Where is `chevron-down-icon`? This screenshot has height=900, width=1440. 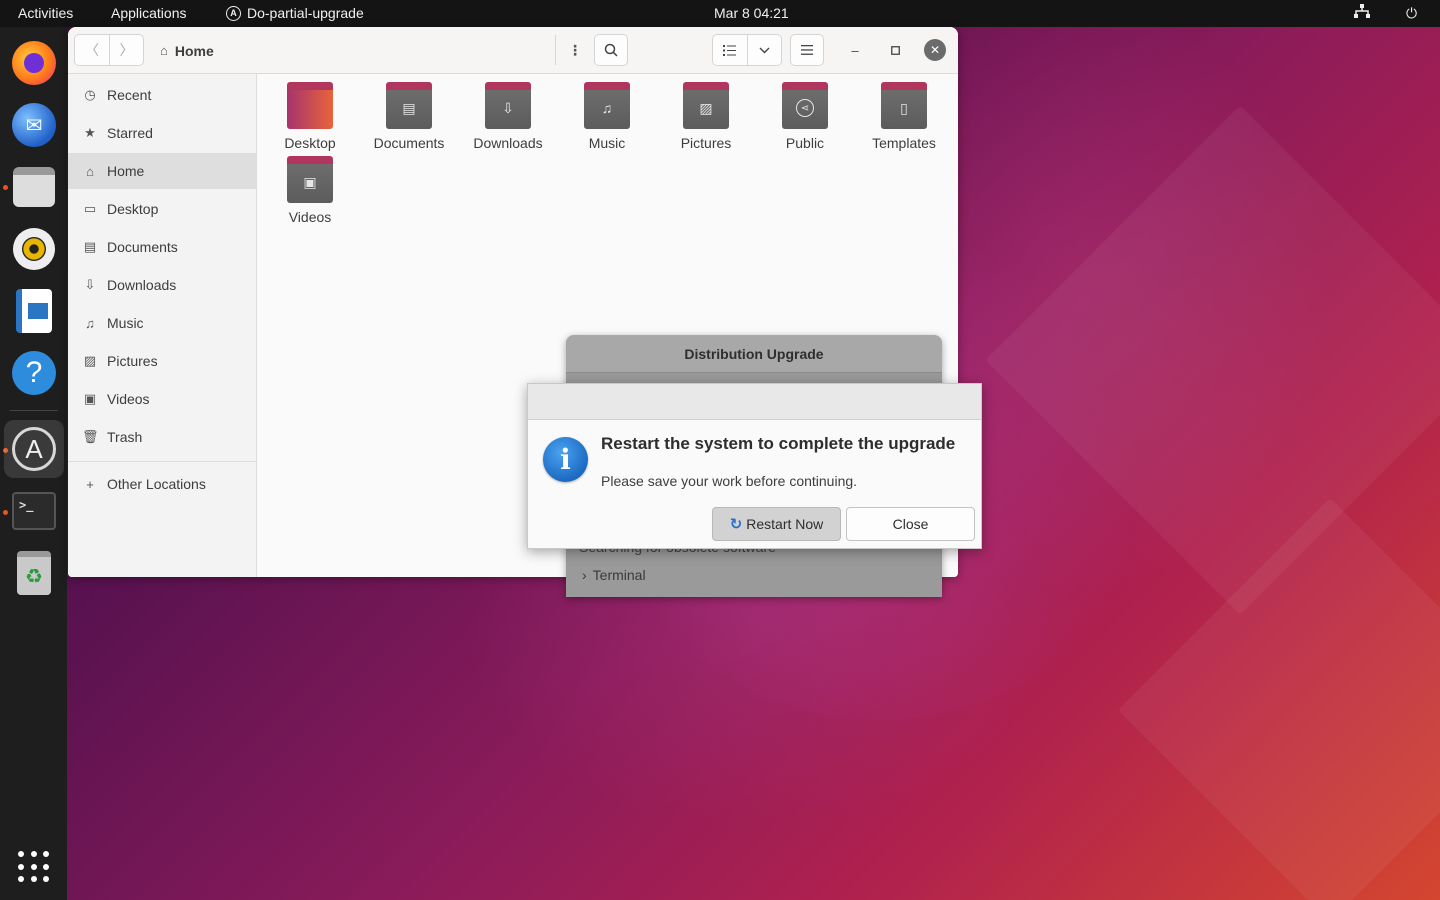
chevron-down-icon is located at coordinates (764, 50).